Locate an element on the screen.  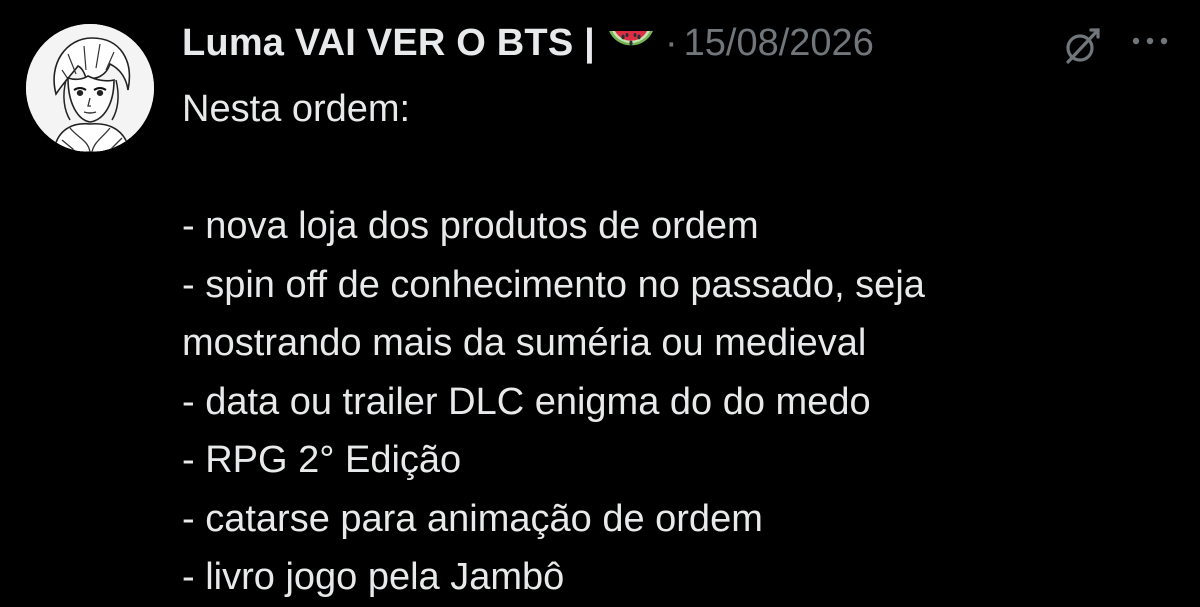
more-options-icon is located at coordinates (1150, 41).